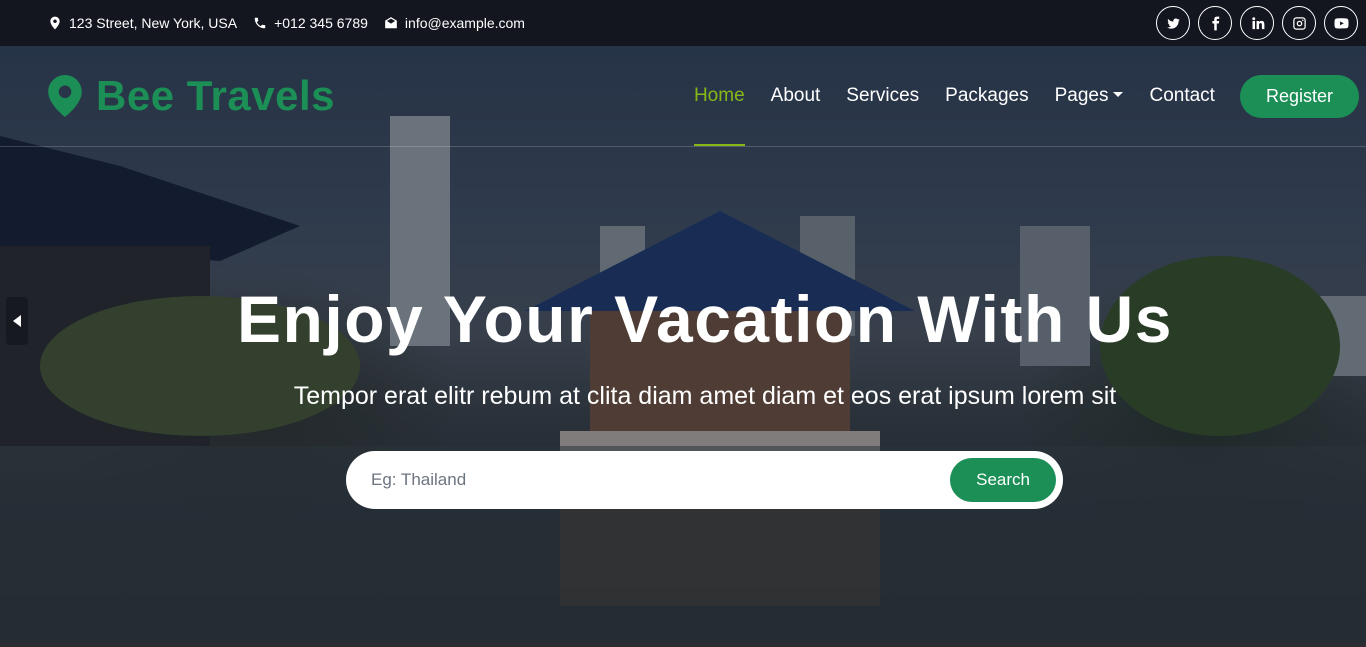 The height and width of the screenshot is (647, 1366). Describe the element at coordinates (260, 23) in the screenshot. I see `phone-icon` at that location.